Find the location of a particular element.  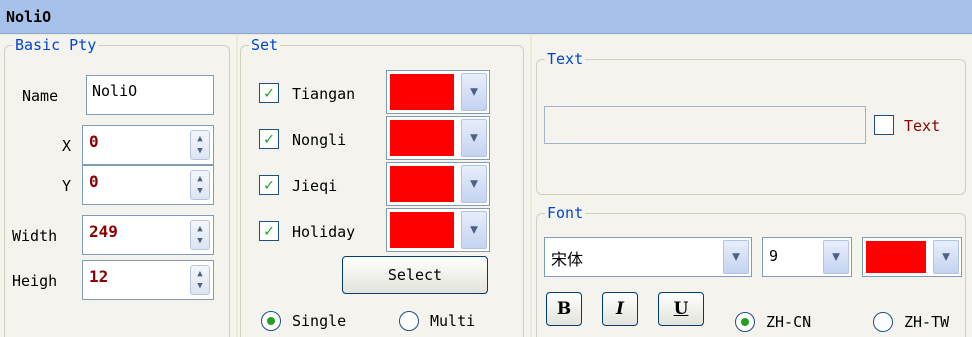

font-legend: Font is located at coordinates (565, 213).